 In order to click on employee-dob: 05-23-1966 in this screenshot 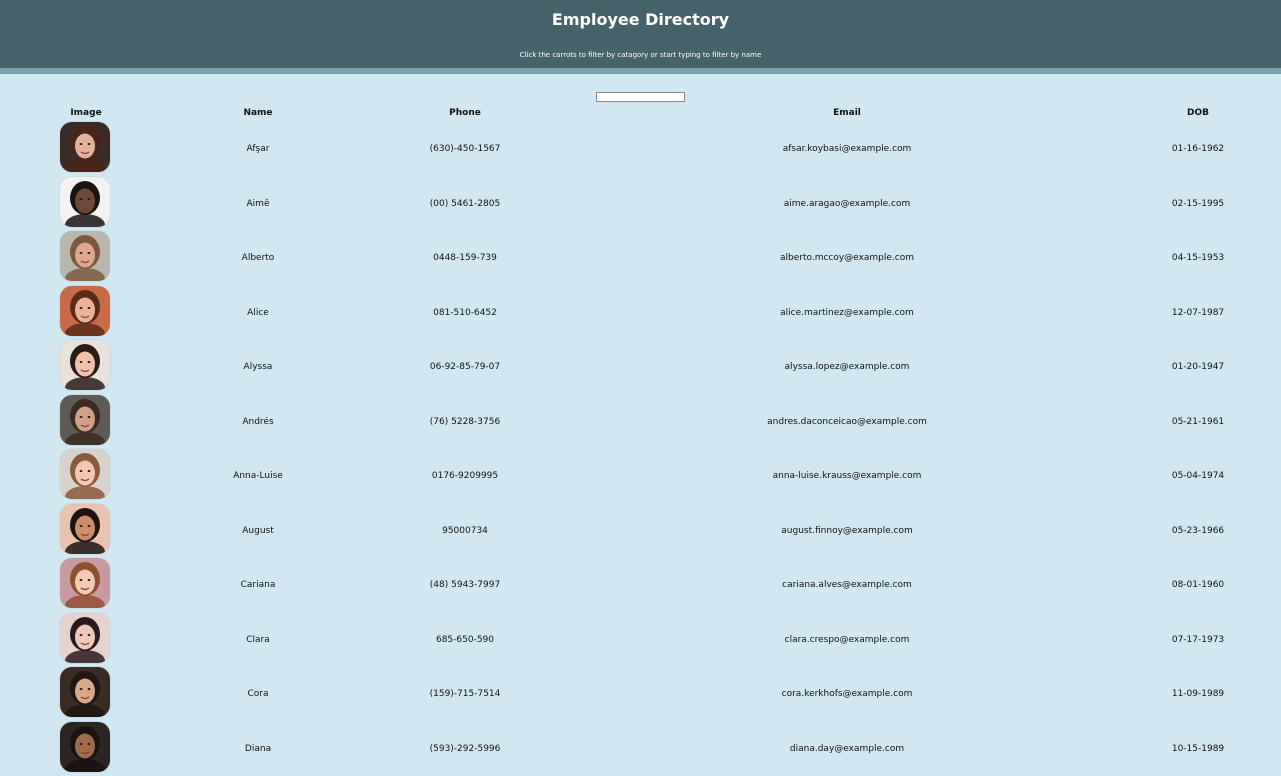, I will do `click(1198, 531)`.